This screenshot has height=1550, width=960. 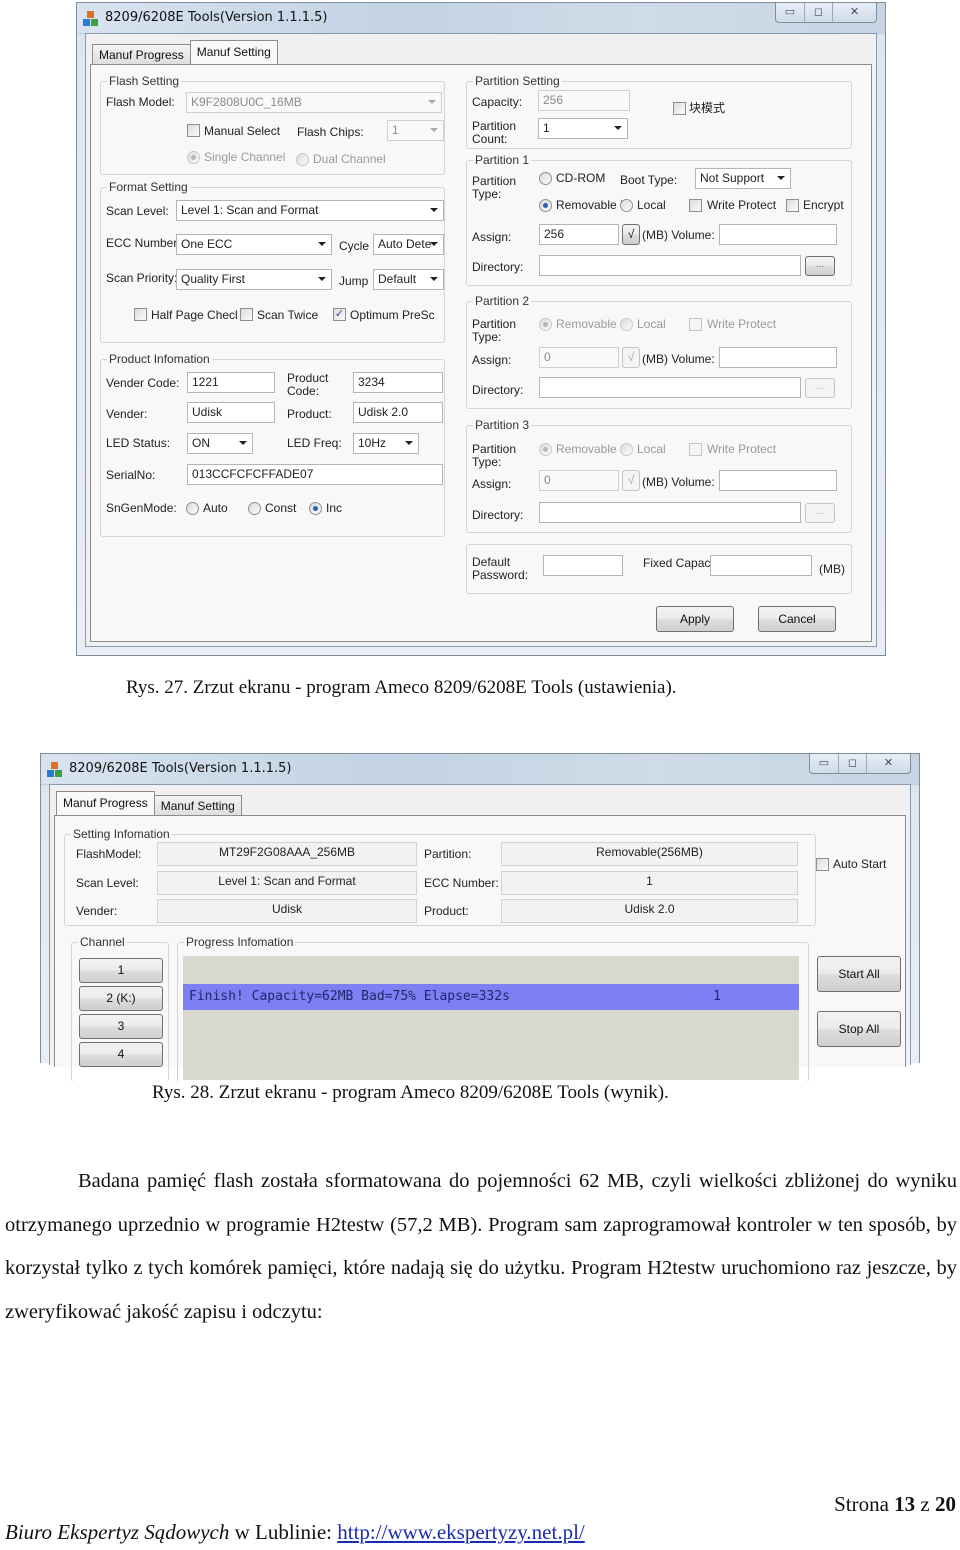 What do you see at coordinates (193, 157) in the screenshot?
I see `single-channel-radio` at bounding box center [193, 157].